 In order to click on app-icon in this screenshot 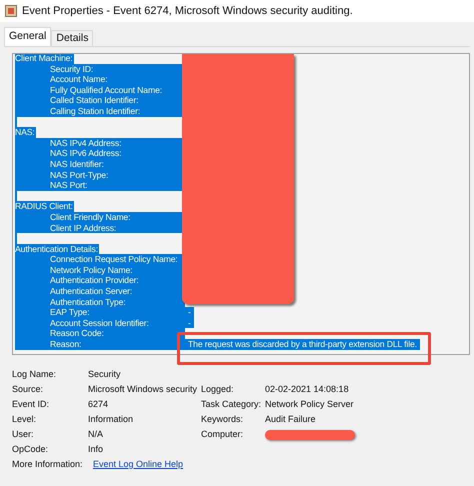, I will do `click(11, 11)`.